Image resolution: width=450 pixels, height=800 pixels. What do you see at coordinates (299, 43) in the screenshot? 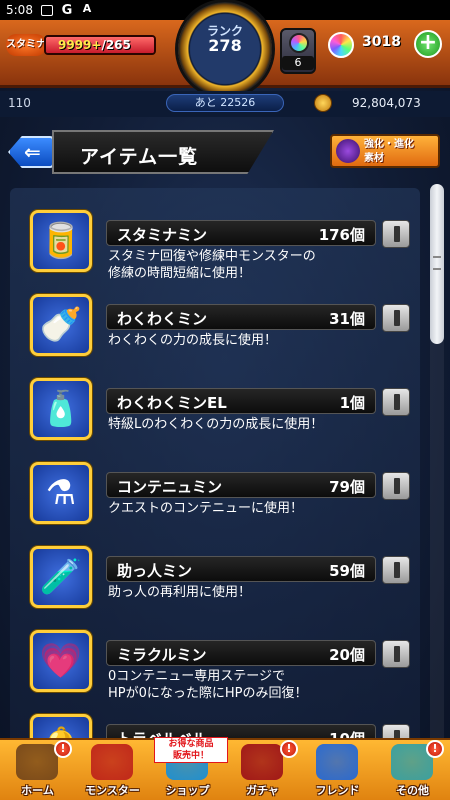
I see `gem-icon` at bounding box center [299, 43].